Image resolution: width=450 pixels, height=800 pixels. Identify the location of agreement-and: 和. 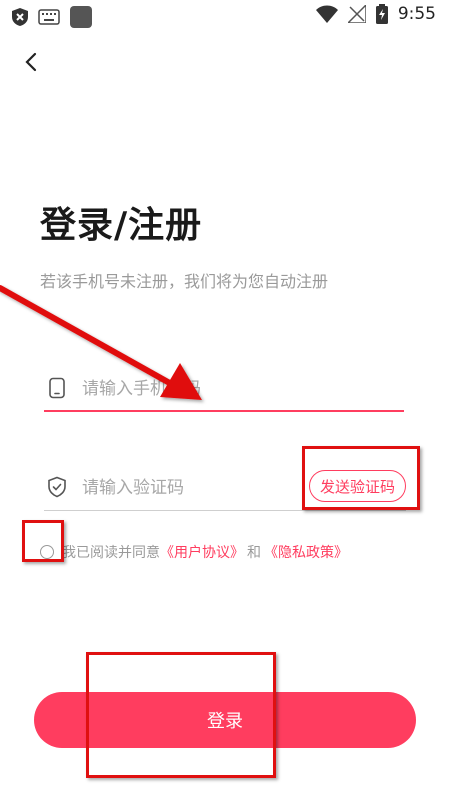
(254, 553).